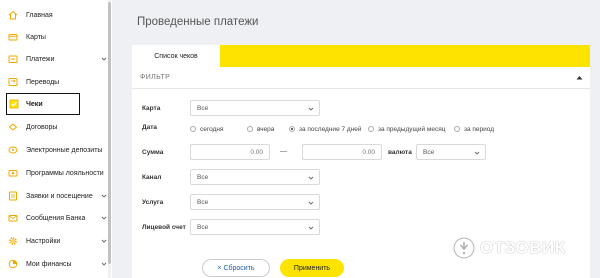 This screenshot has width=600, height=278. What do you see at coordinates (342, 152) in the screenshot?
I see `sum-to-input: 0.00` at bounding box center [342, 152].